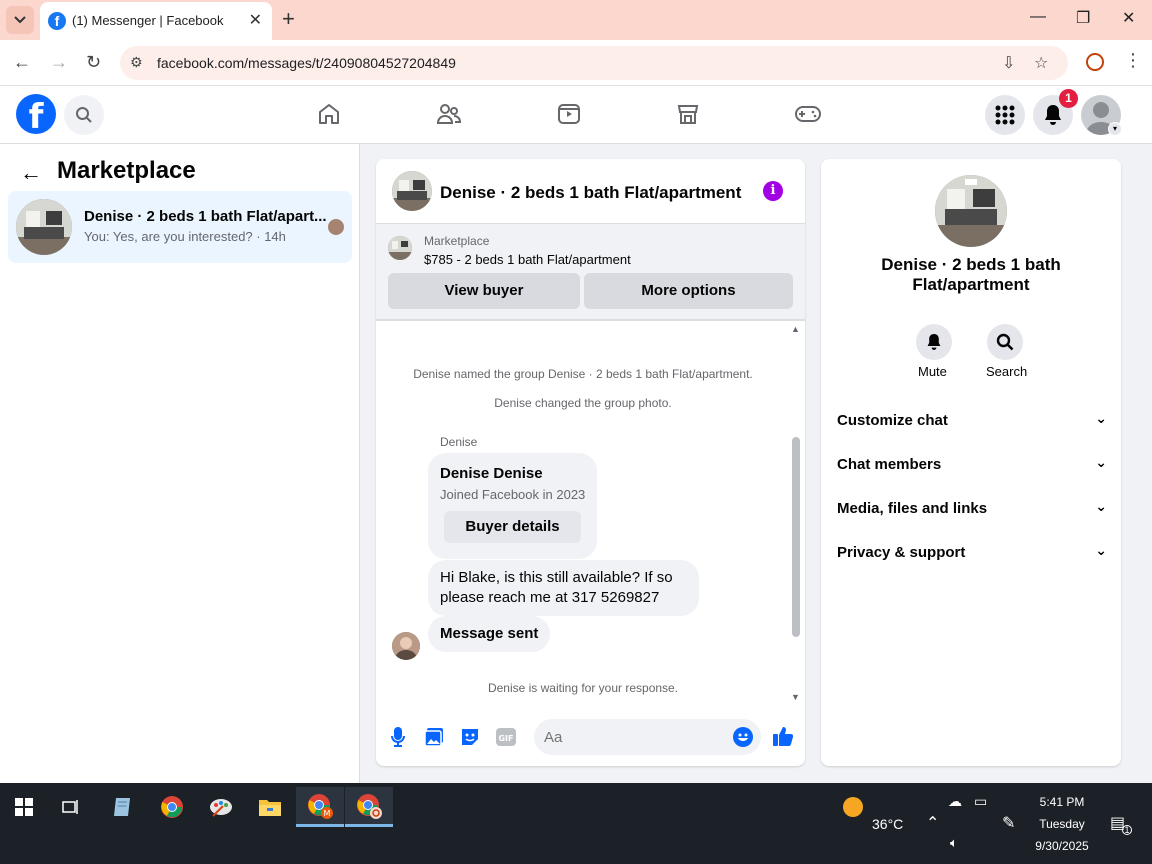 This screenshot has width=1152, height=864. I want to click on chat-members-section: Chat members ⌄, so click(972, 463).